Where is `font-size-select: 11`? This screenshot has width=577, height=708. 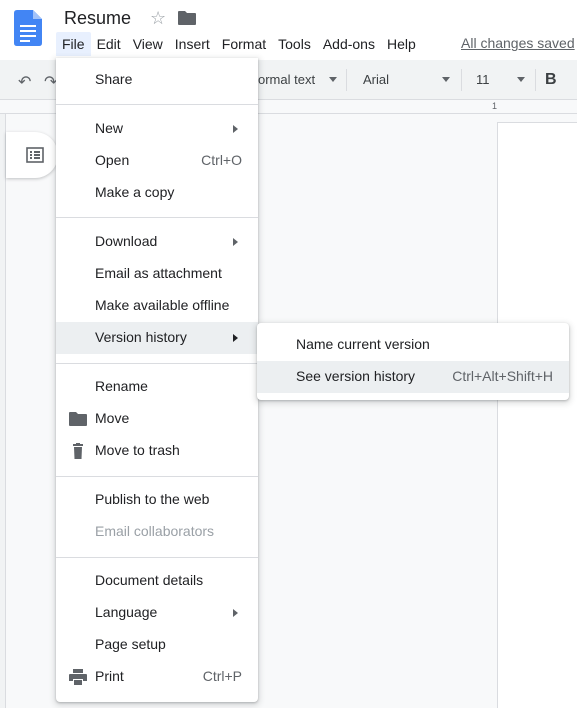
font-size-select: 11 is located at coordinates (483, 79).